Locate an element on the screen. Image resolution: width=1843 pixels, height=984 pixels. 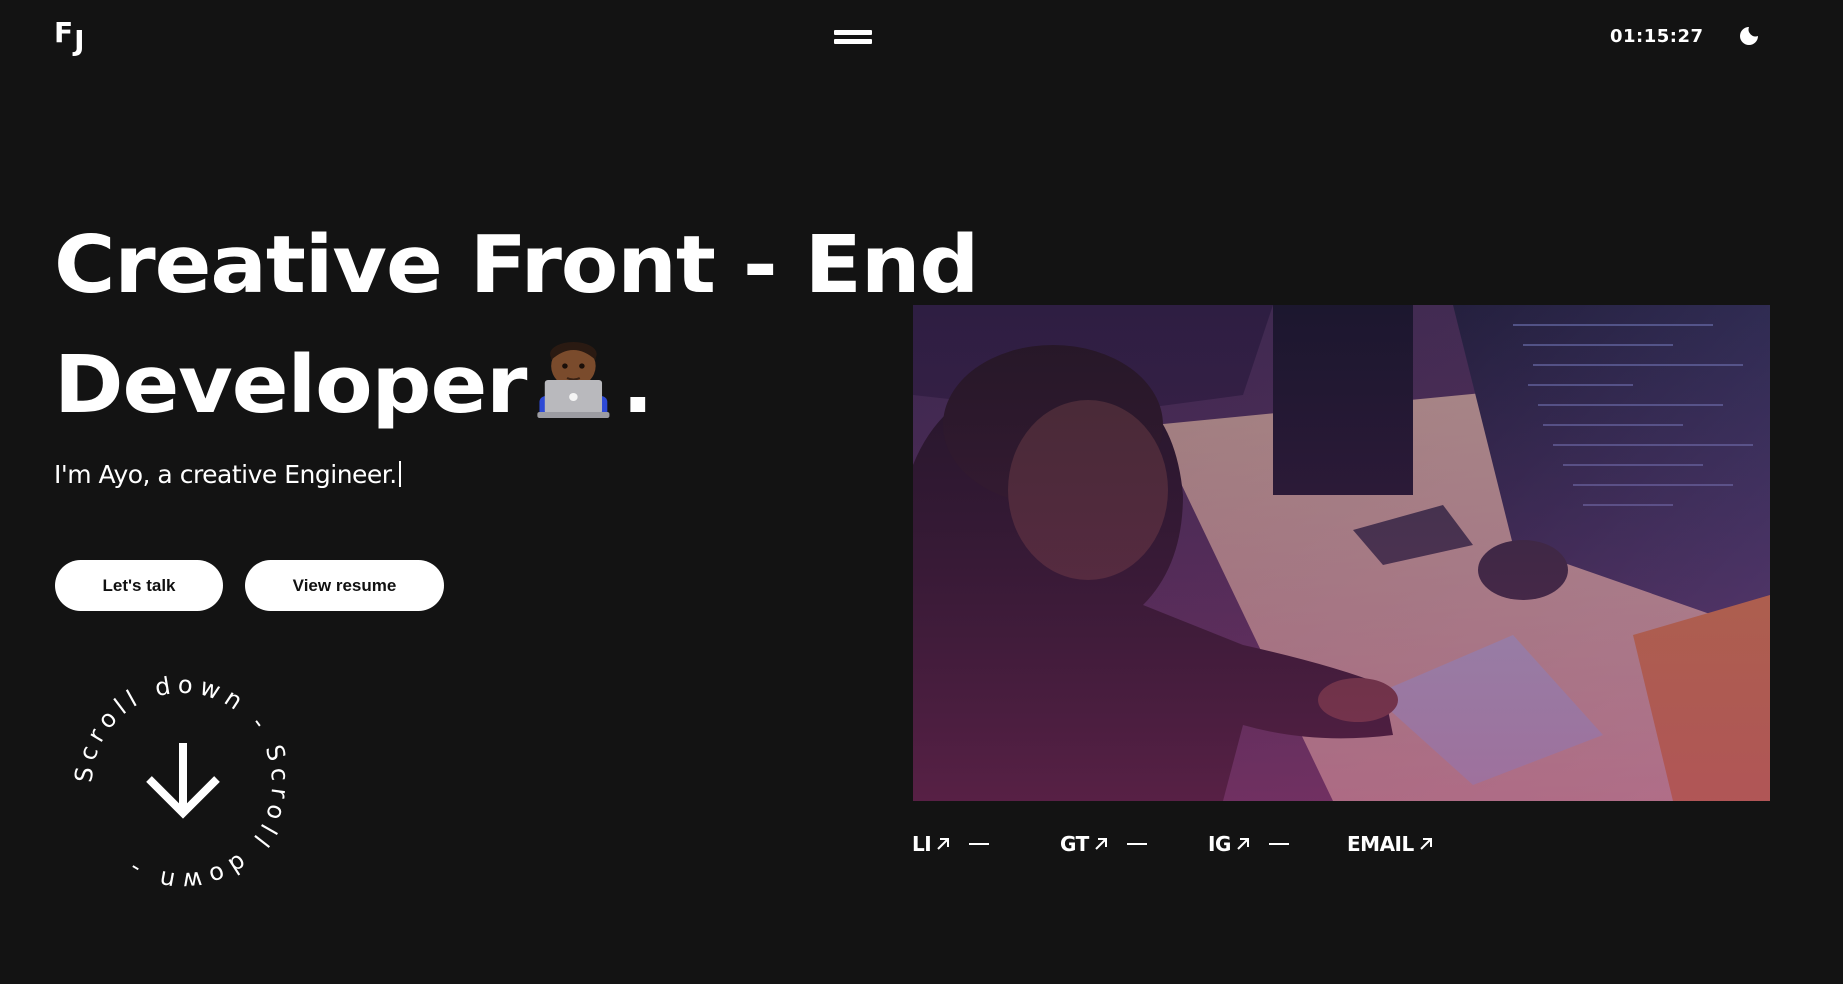
linkedin-link: LI is located at coordinates (931, 844).